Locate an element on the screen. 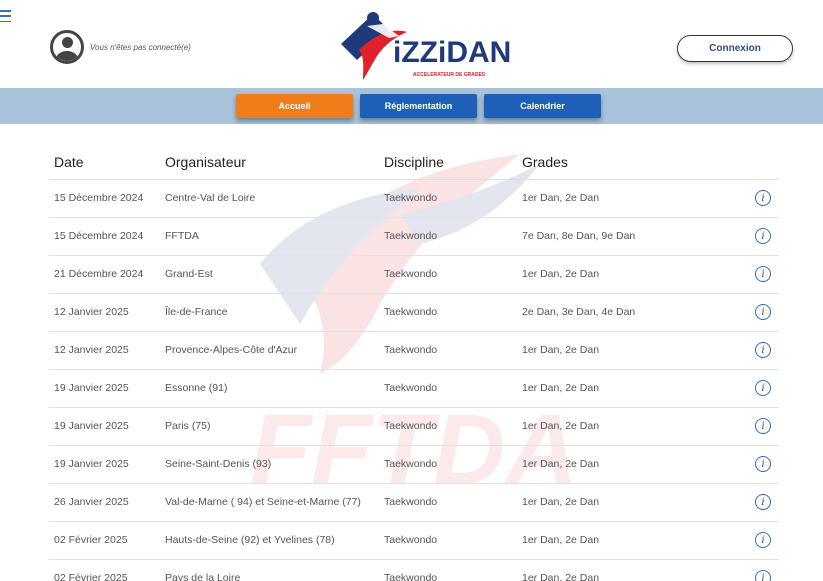 Image resolution: width=823 pixels, height=581 pixels. header-discipline: Discipline is located at coordinates (414, 162).